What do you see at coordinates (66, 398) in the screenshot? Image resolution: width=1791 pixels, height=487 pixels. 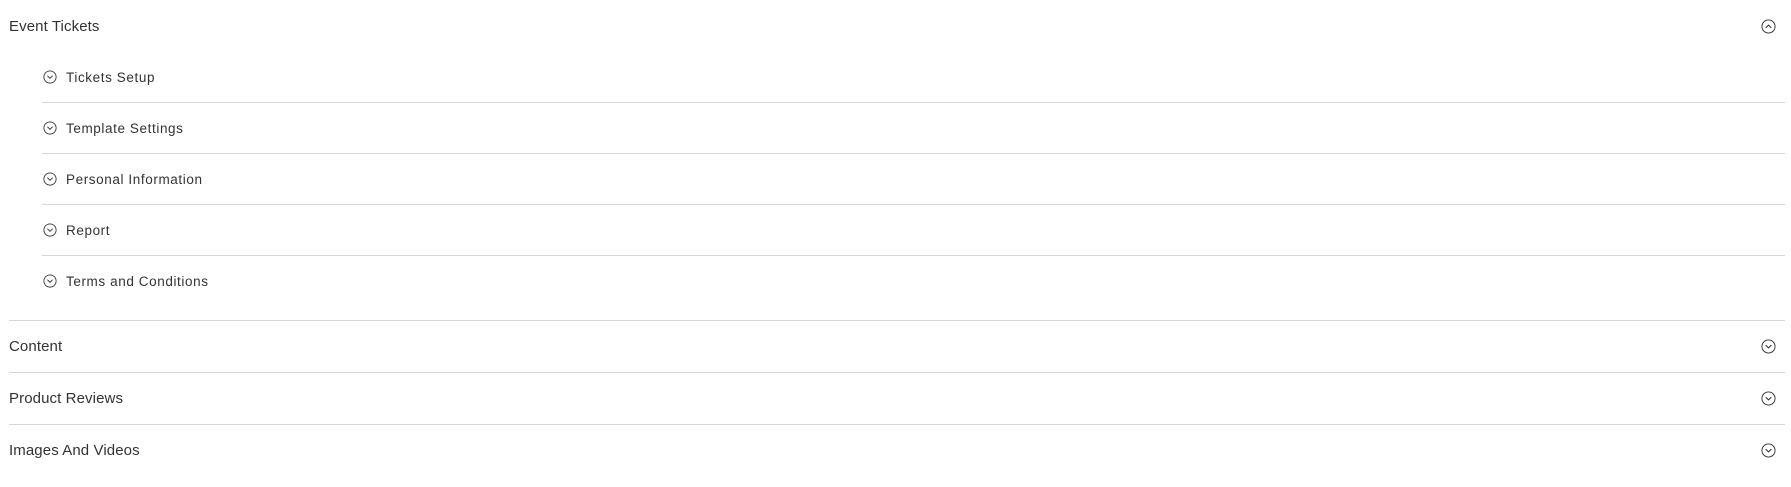 I see `section-title: Product Reviews` at bounding box center [66, 398].